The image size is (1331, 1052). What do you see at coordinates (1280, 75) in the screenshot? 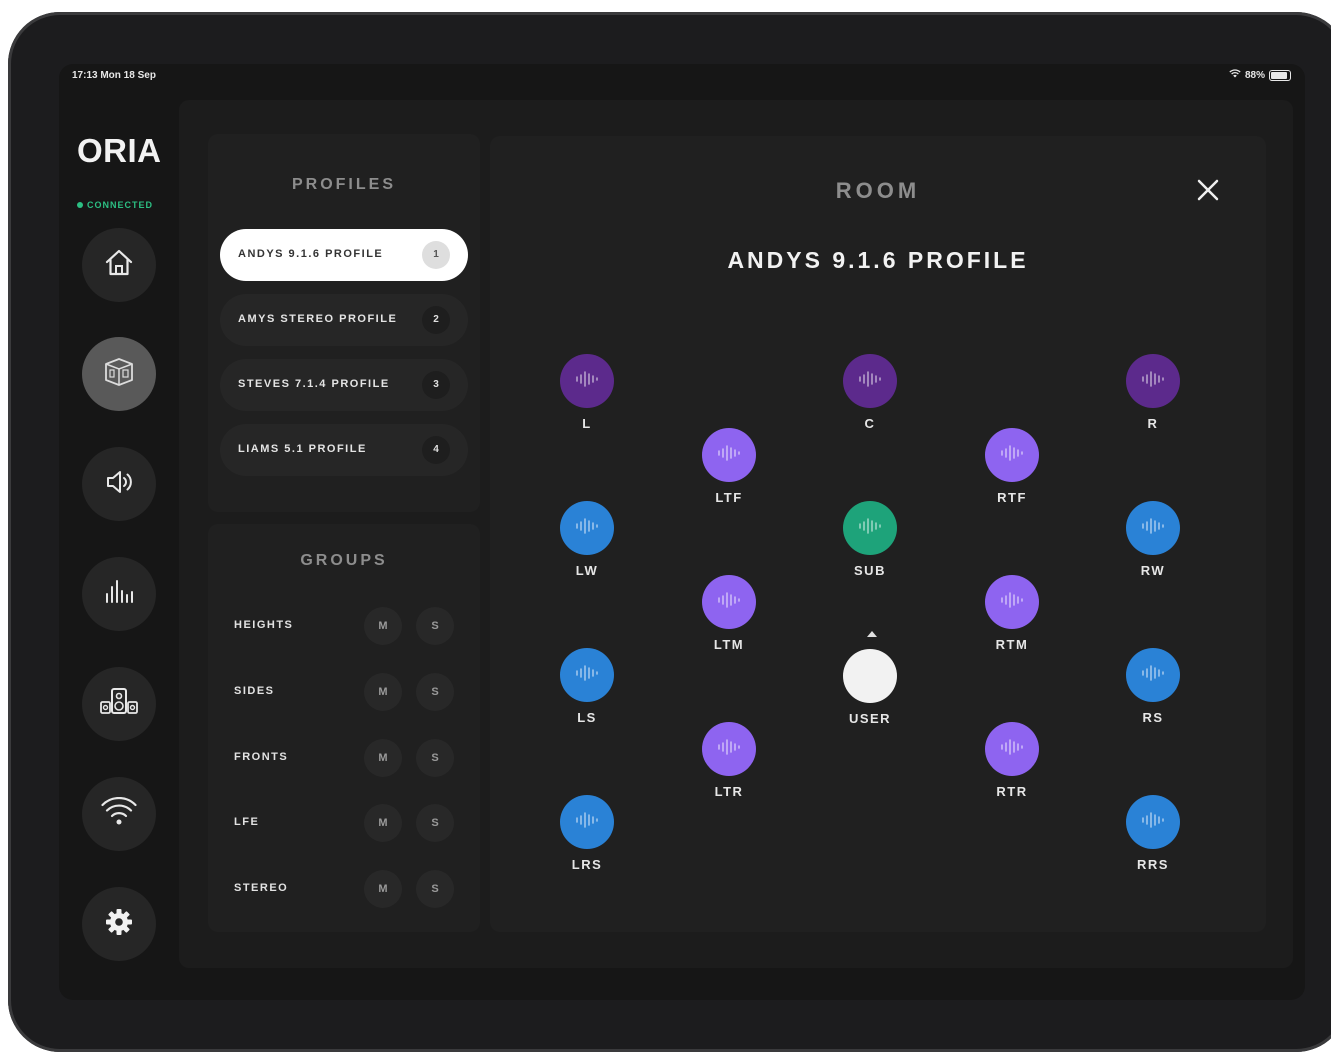
I see `battery-icon` at bounding box center [1280, 75].